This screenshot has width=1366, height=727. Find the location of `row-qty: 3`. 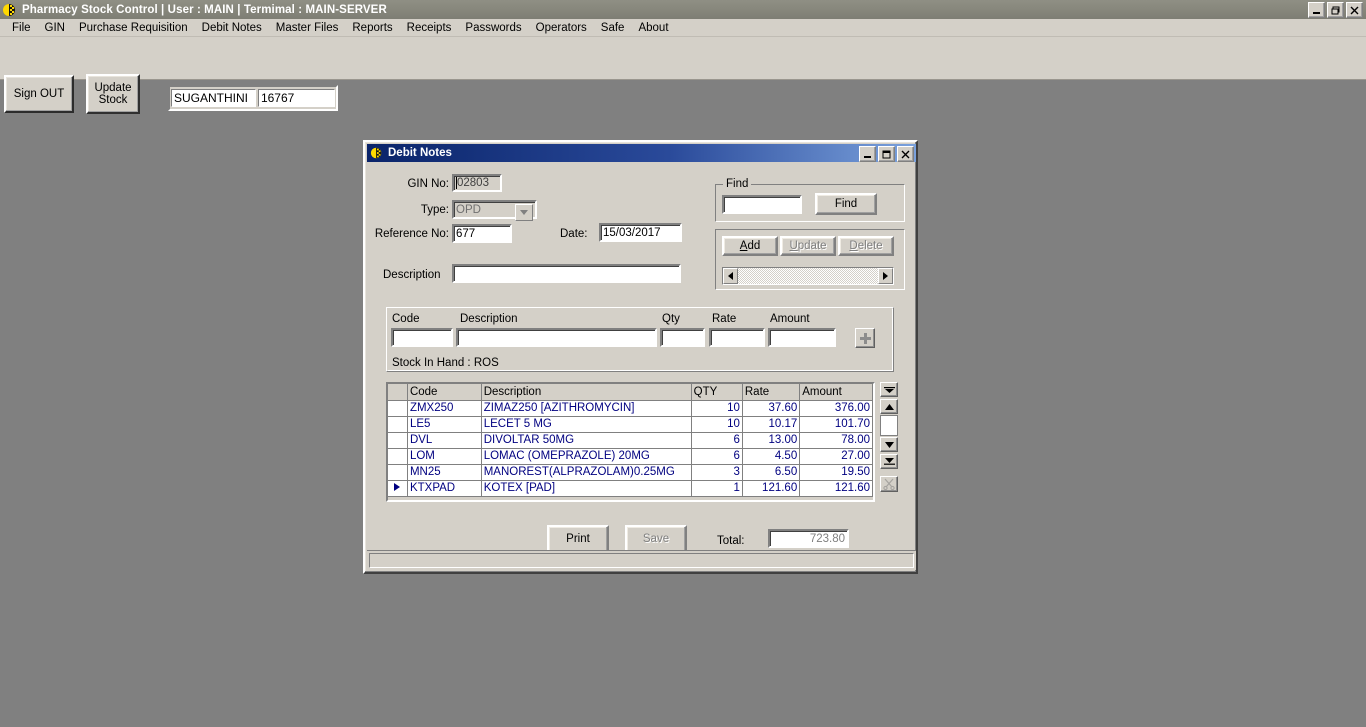

row-qty: 3 is located at coordinates (717, 472).